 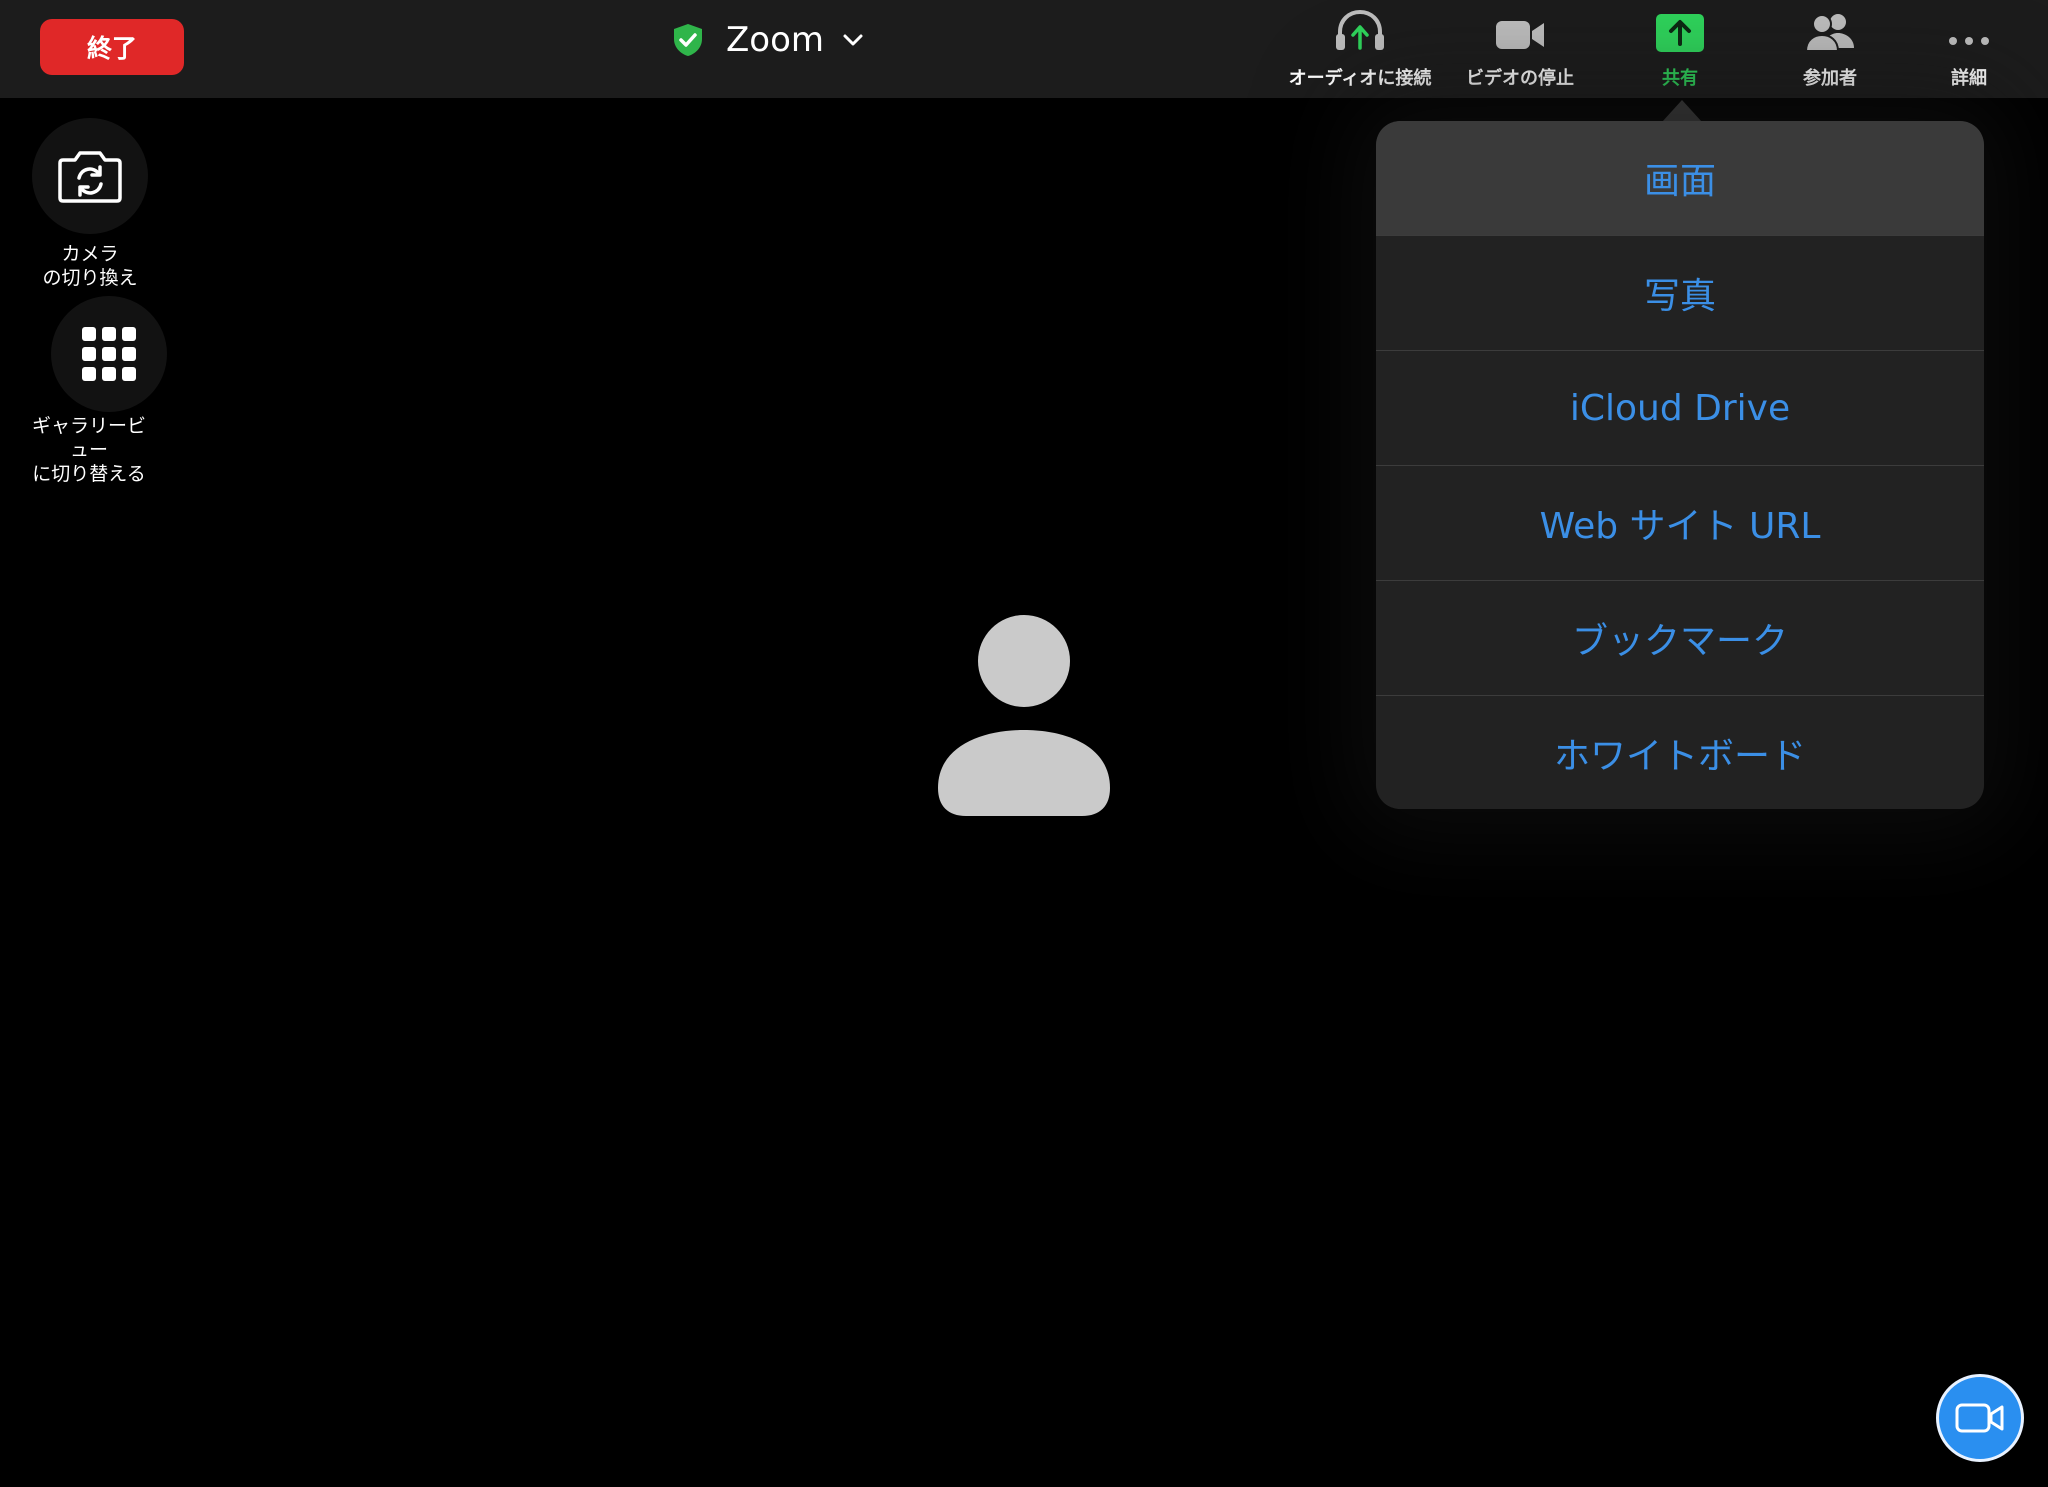 What do you see at coordinates (1024, 715) in the screenshot?
I see `participant-avatar-icon` at bounding box center [1024, 715].